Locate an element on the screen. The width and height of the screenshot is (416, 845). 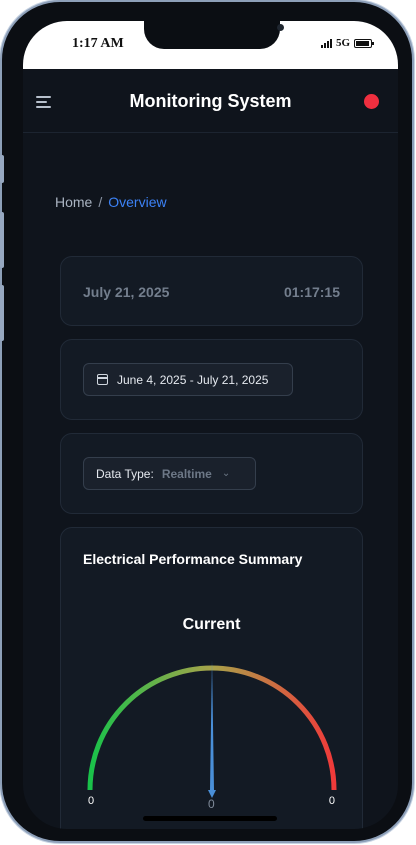
calendar-icon is located at coordinates (102, 379).